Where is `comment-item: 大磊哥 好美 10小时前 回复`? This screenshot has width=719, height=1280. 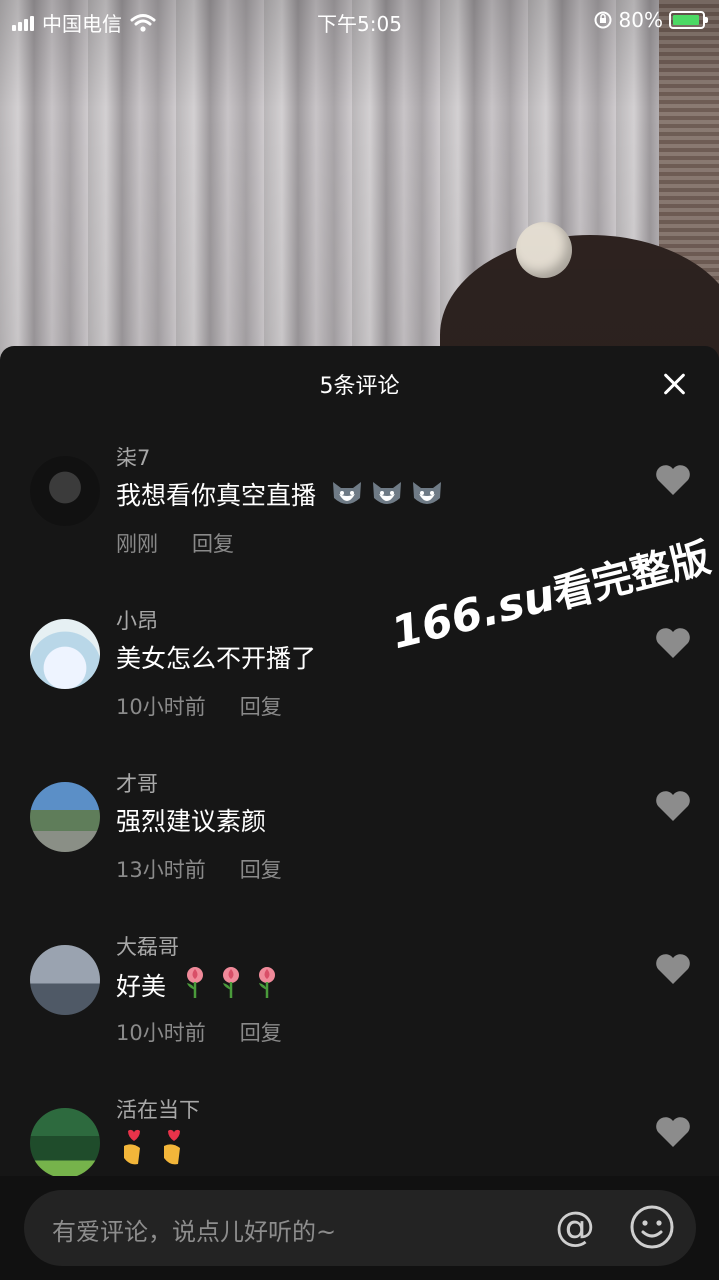
comment-item: 大磊哥 好美 10小时前 回复 is located at coordinates (359, 1003).